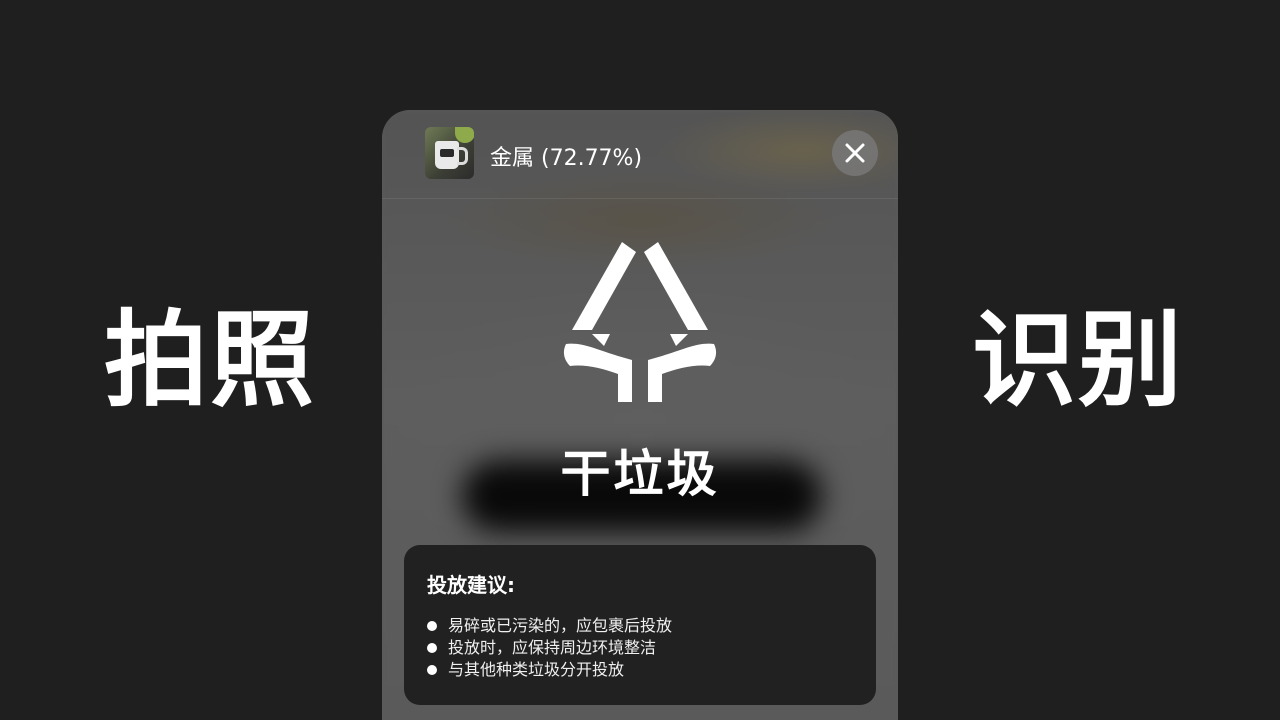  Describe the element at coordinates (640, 198) in the screenshot. I see `header-divider` at that location.